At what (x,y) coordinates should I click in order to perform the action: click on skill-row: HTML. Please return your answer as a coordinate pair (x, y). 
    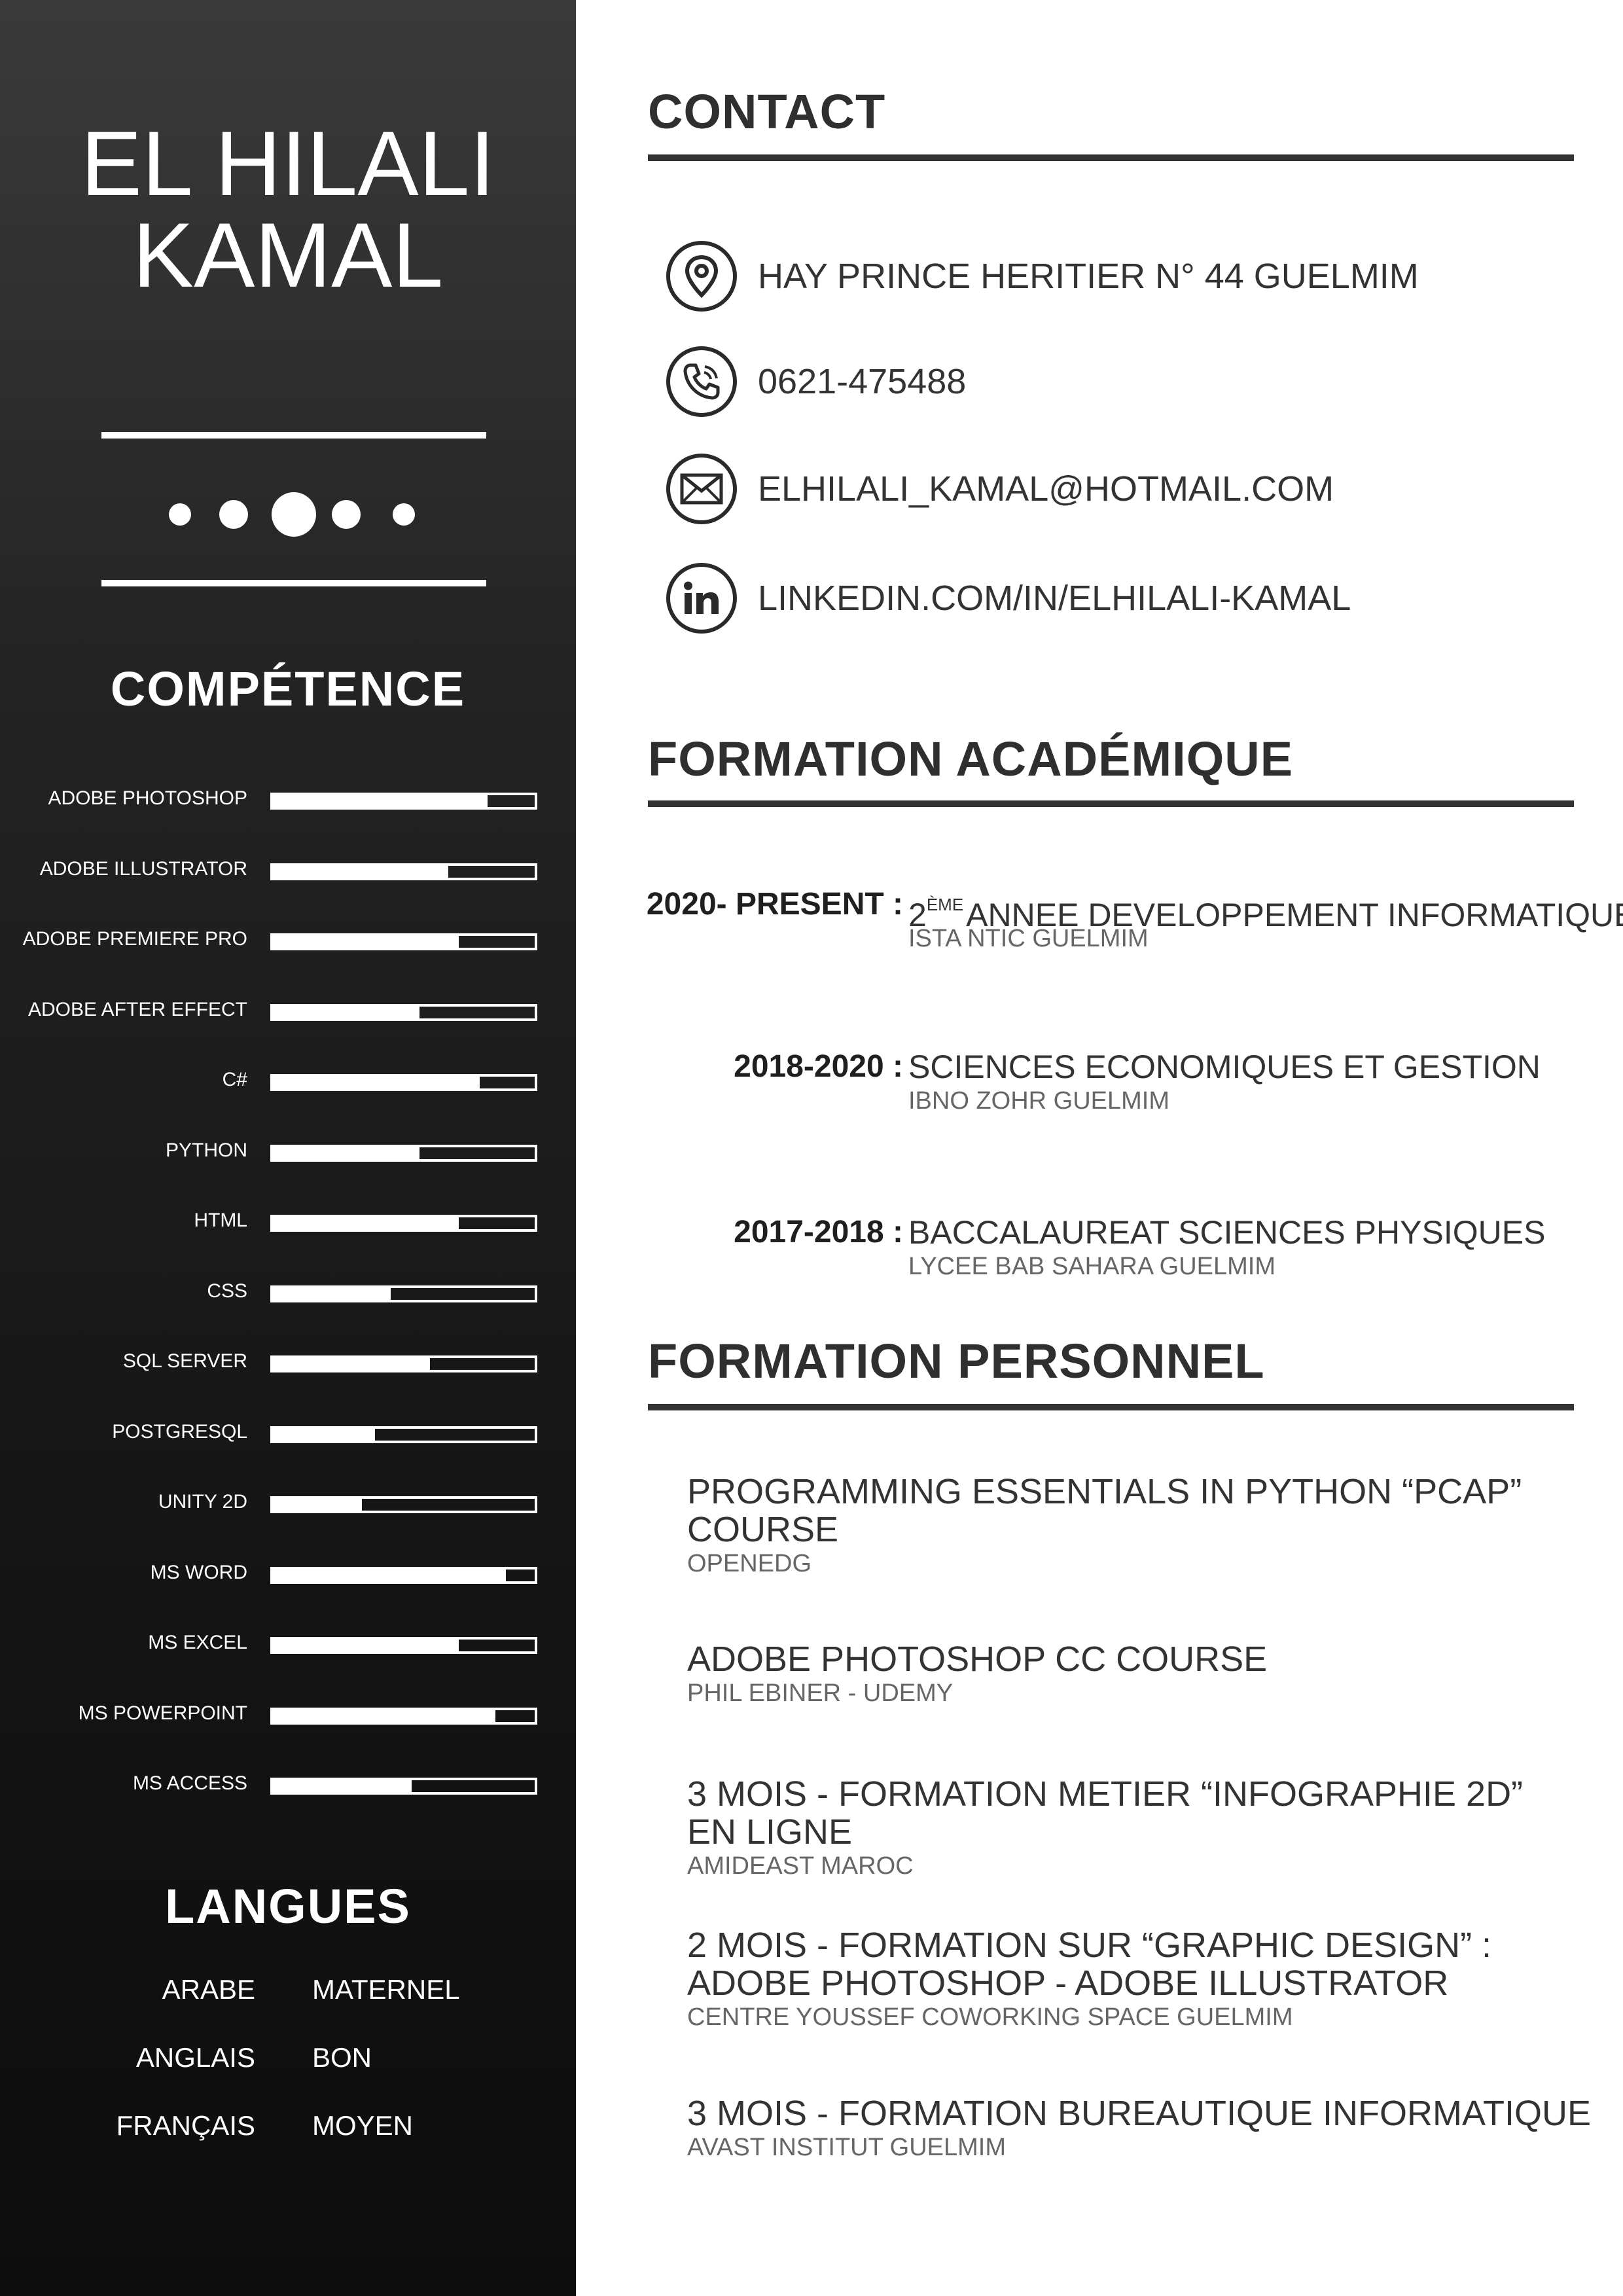
    Looking at the image, I should click on (288, 1221).